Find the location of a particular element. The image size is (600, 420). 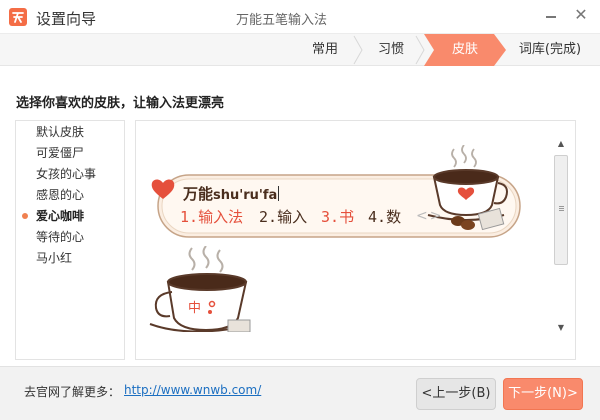

website-link: http://www.wnwb.com/ is located at coordinates (192, 390).